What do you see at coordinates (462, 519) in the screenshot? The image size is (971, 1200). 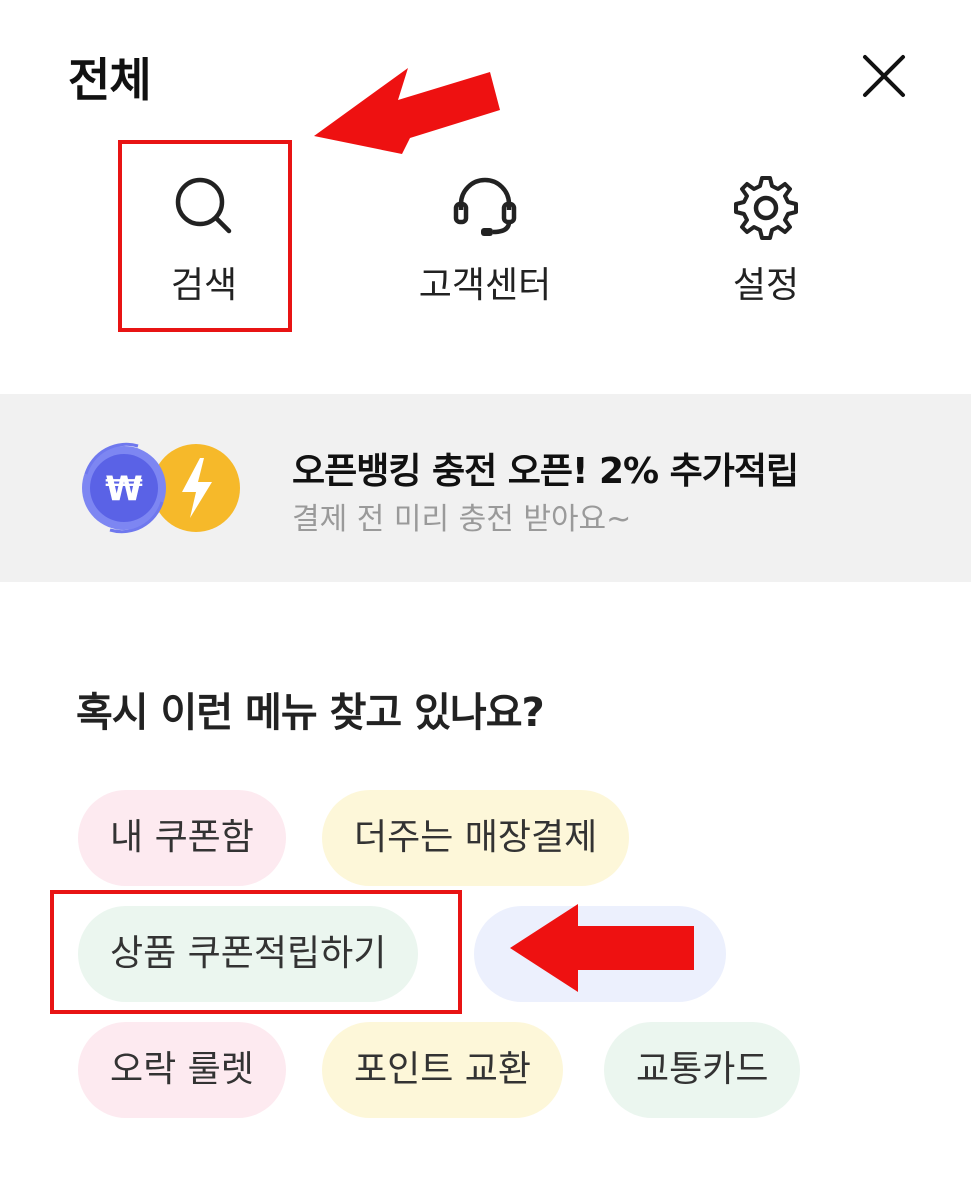 I see `banner-subtitle: 결제 전 미리 충전 받아요~` at bounding box center [462, 519].